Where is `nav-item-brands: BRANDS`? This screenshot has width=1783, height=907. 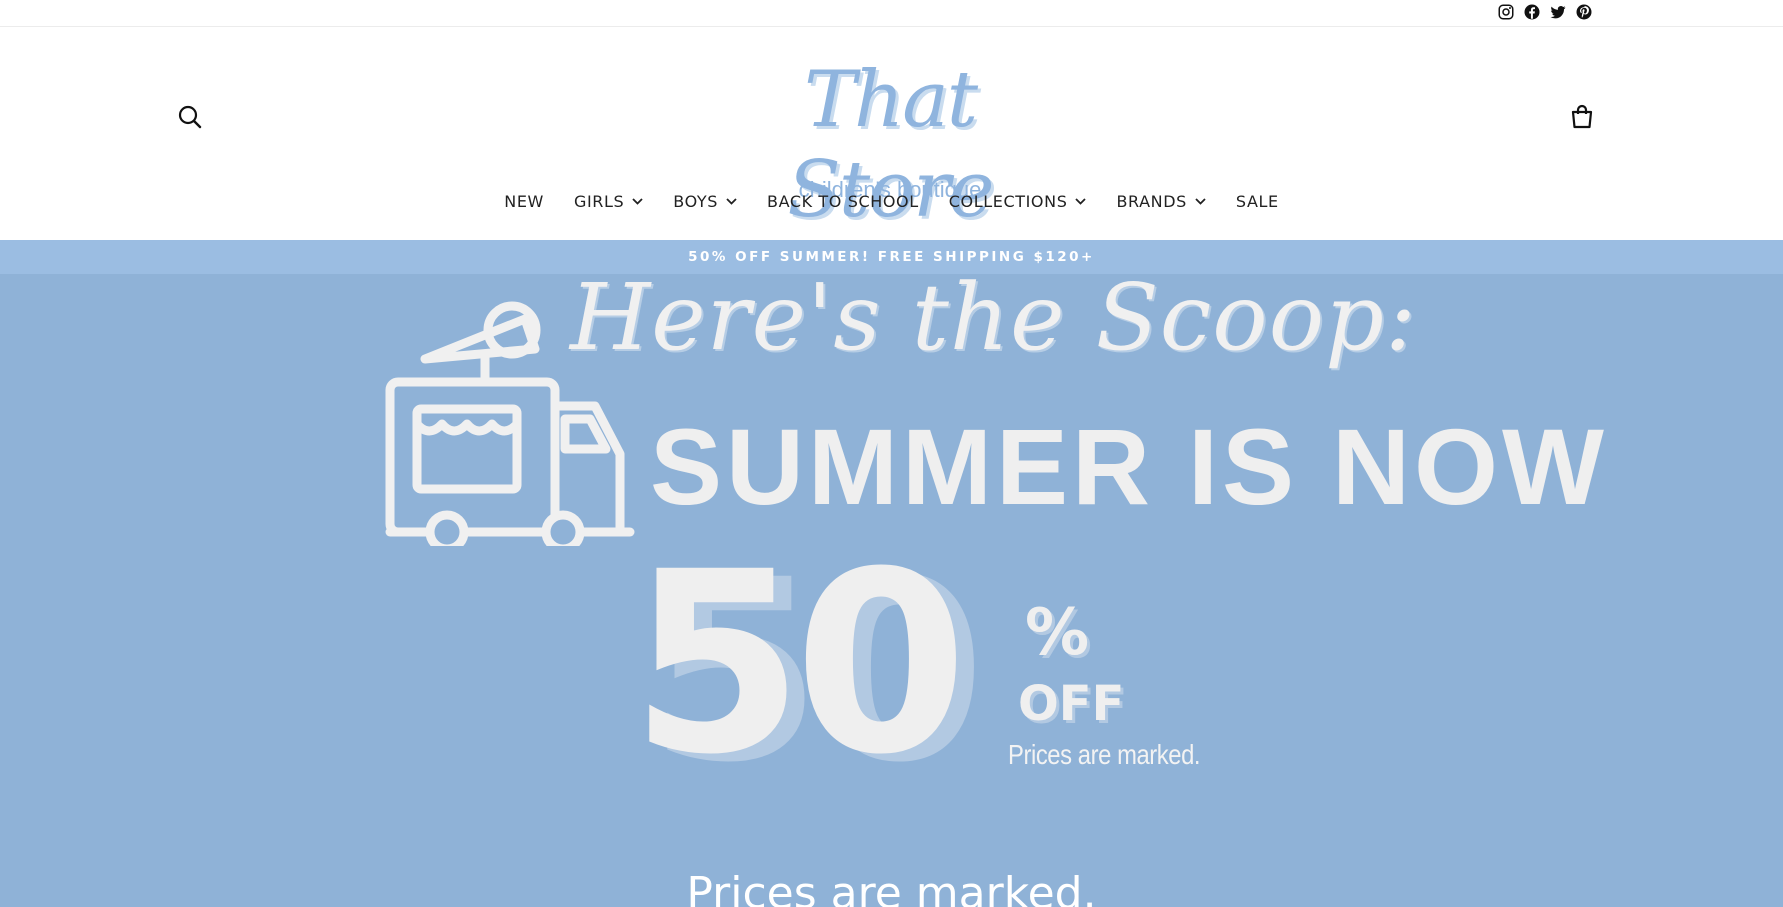 nav-item-brands: BRANDS is located at coordinates (1161, 201).